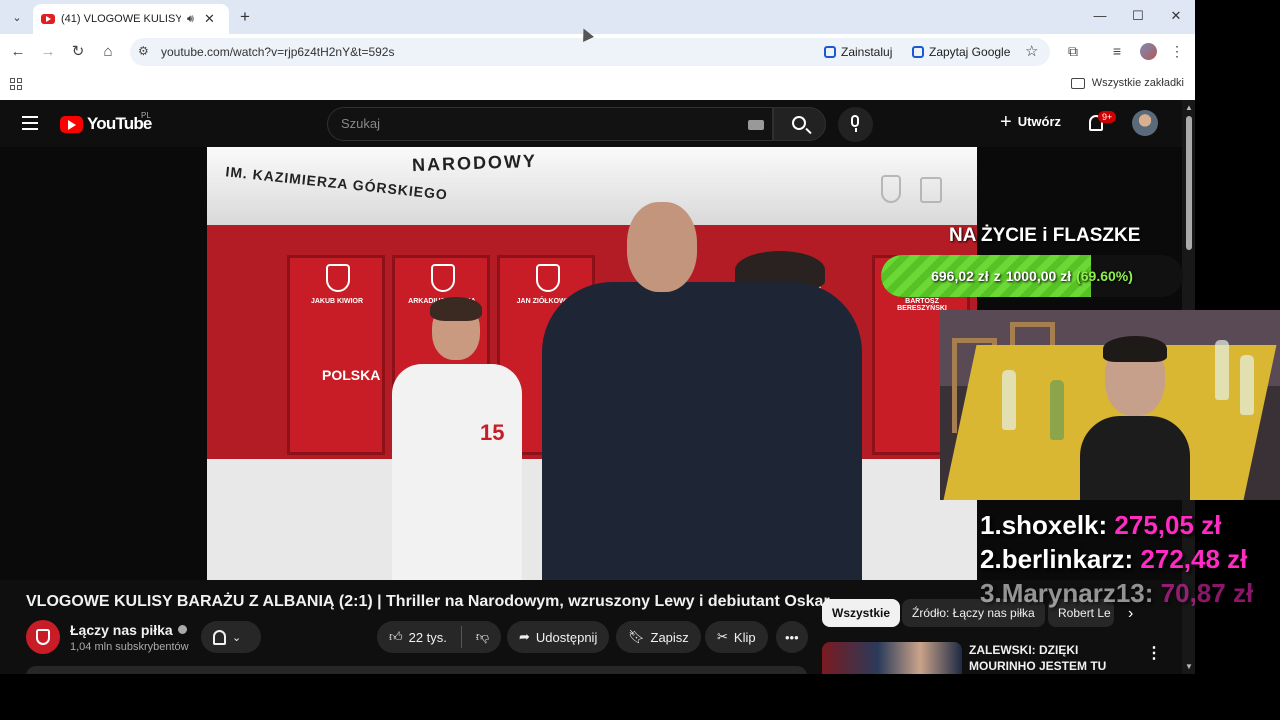 This screenshot has width=1280, height=720. Describe the element at coordinates (756, 125) in the screenshot. I see `keyboard-icon` at that location.